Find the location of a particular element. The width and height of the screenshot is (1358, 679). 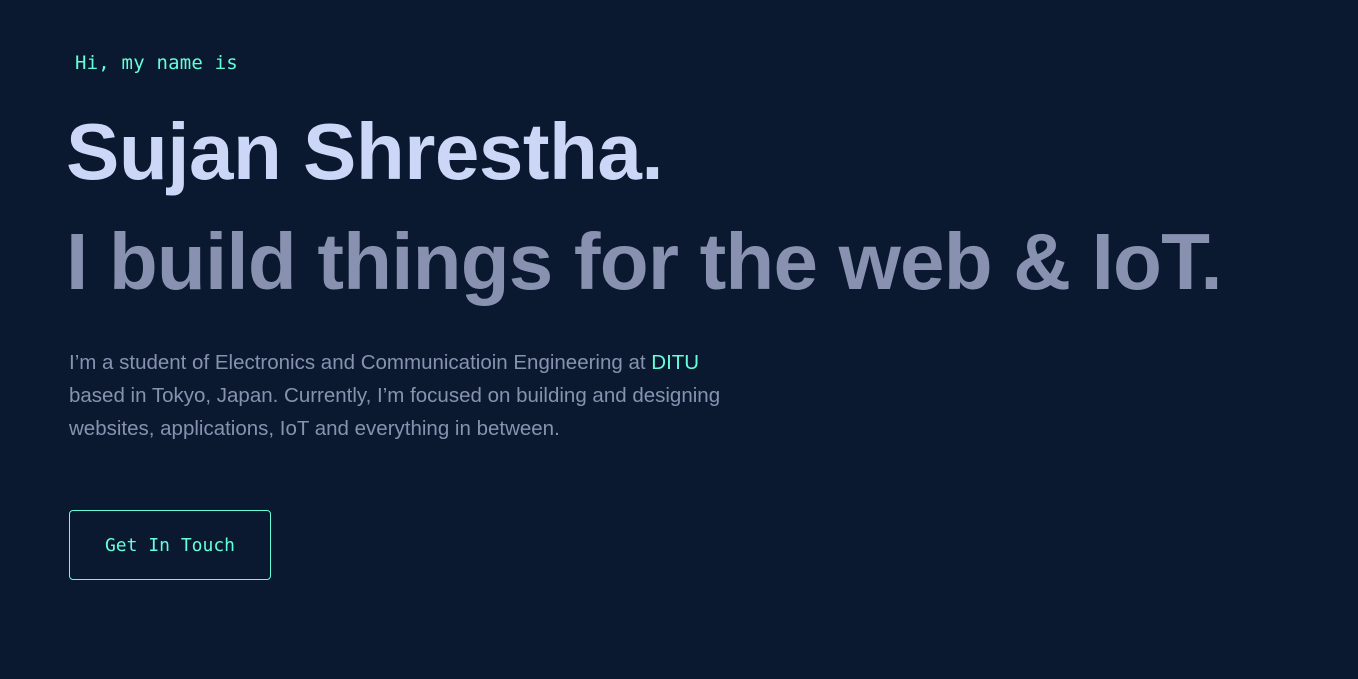

hero-tagline: I build things for the web & IoT. is located at coordinates (644, 261).